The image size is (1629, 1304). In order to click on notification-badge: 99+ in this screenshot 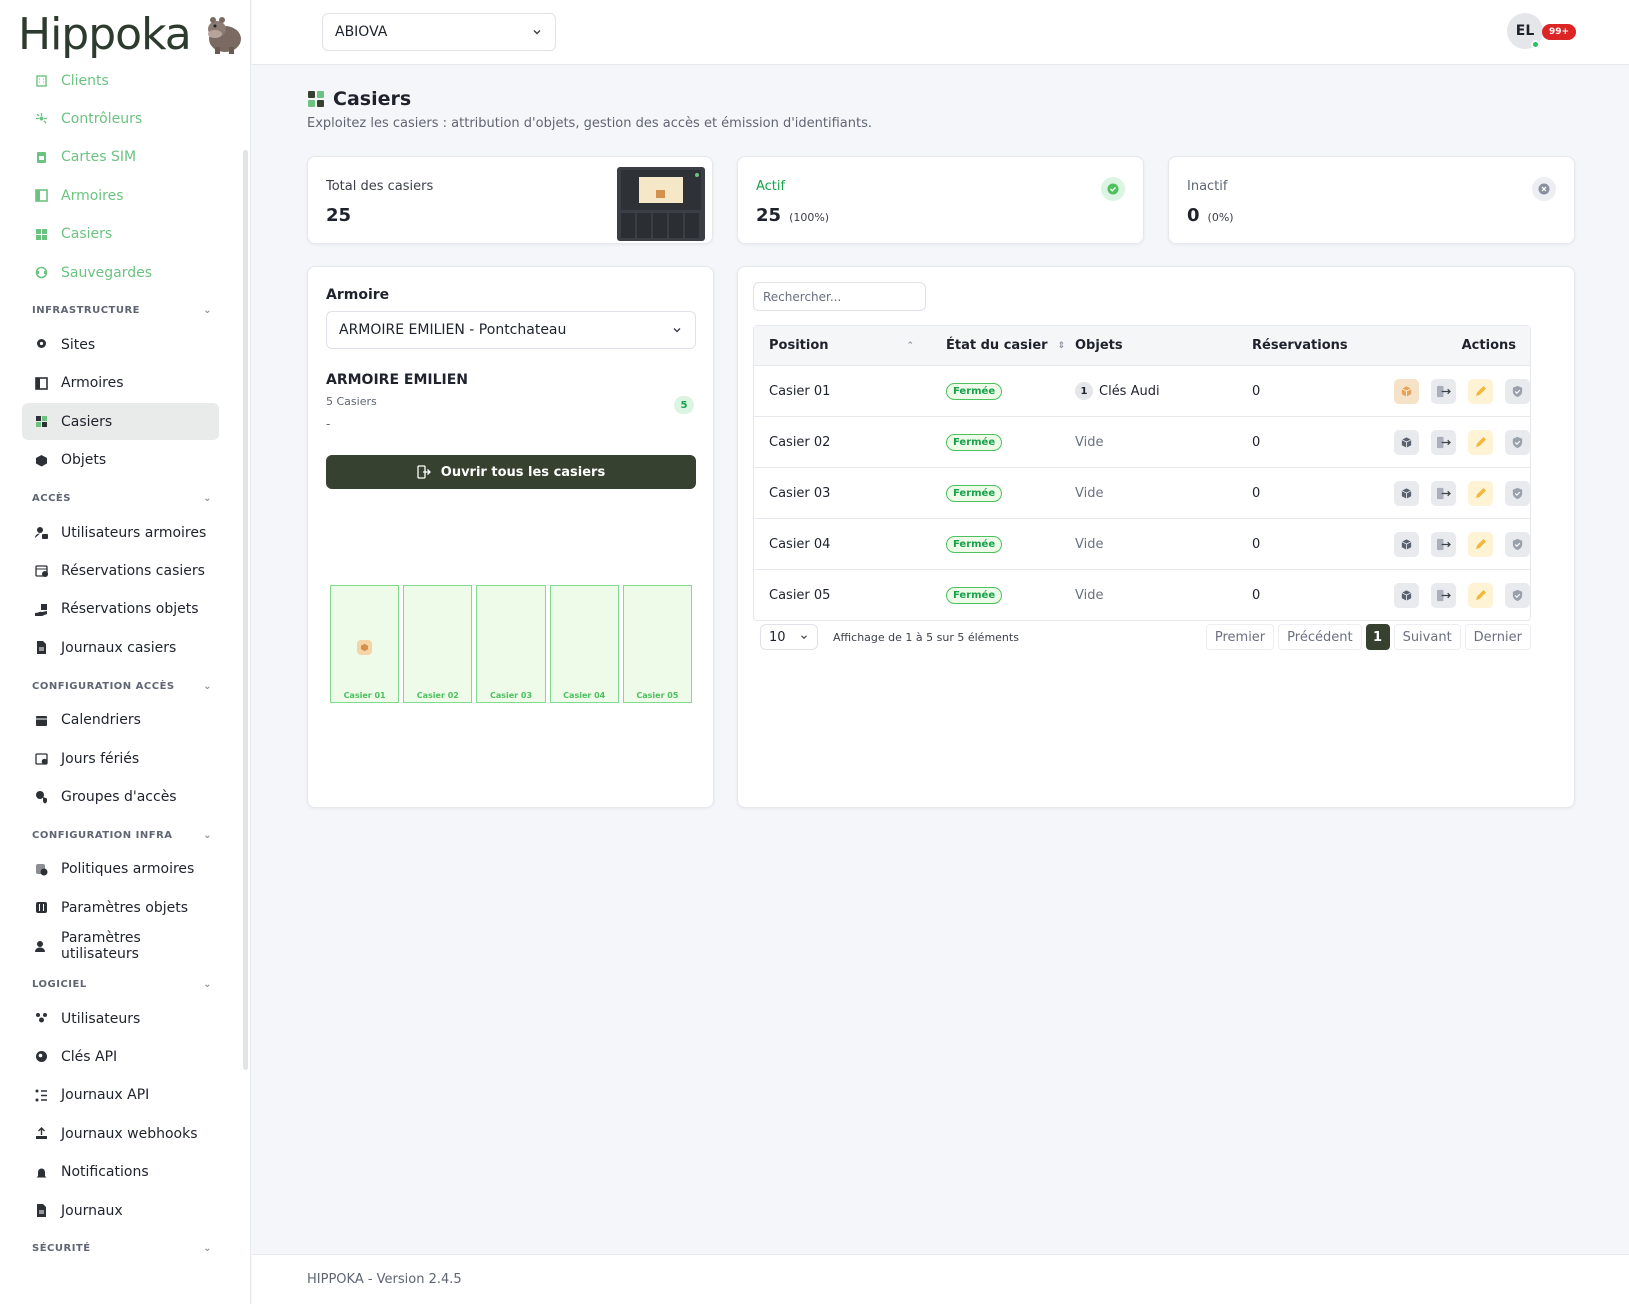, I will do `click(1559, 32)`.